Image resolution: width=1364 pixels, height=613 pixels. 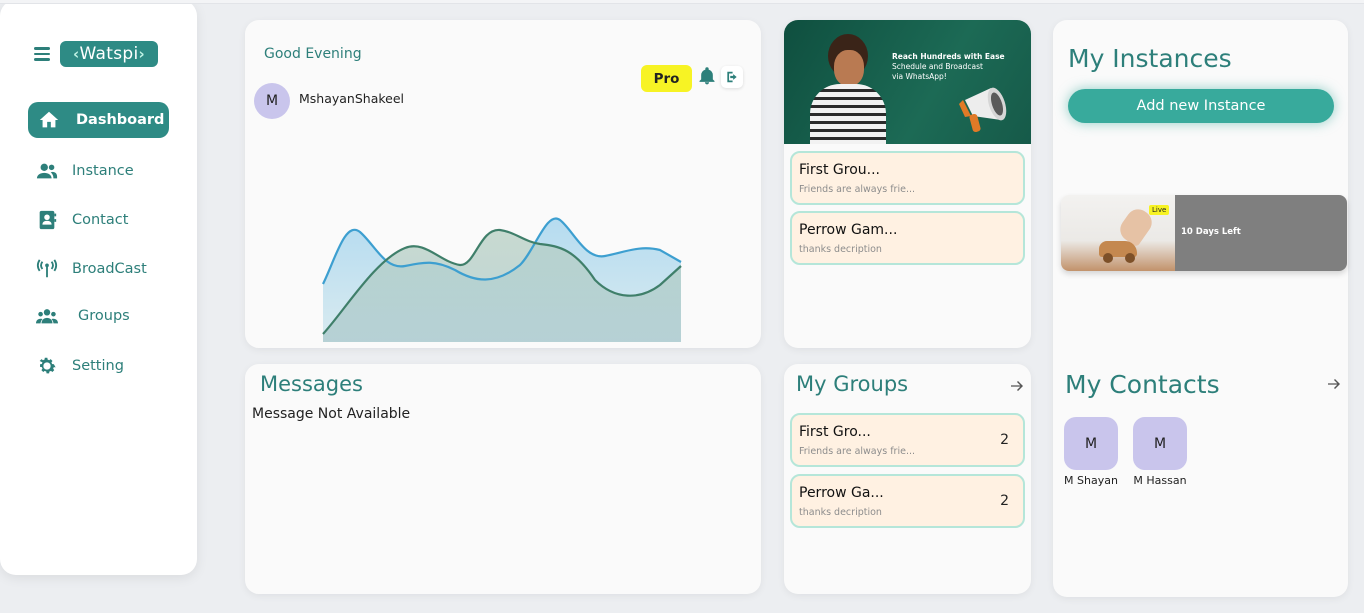 I want to click on bell-icon, so click(x=707, y=76).